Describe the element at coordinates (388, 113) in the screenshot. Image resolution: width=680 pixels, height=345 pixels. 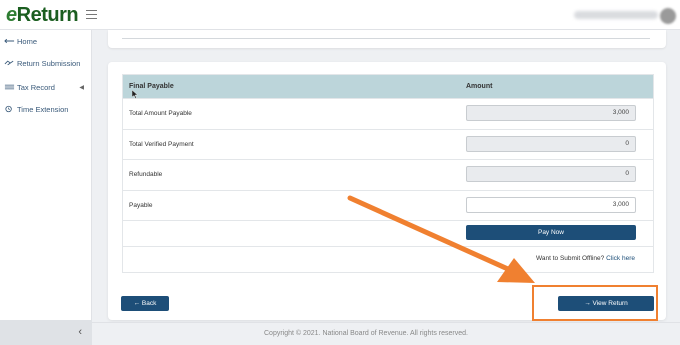
I see `table-row: Total Amount Payable 3,000` at that location.